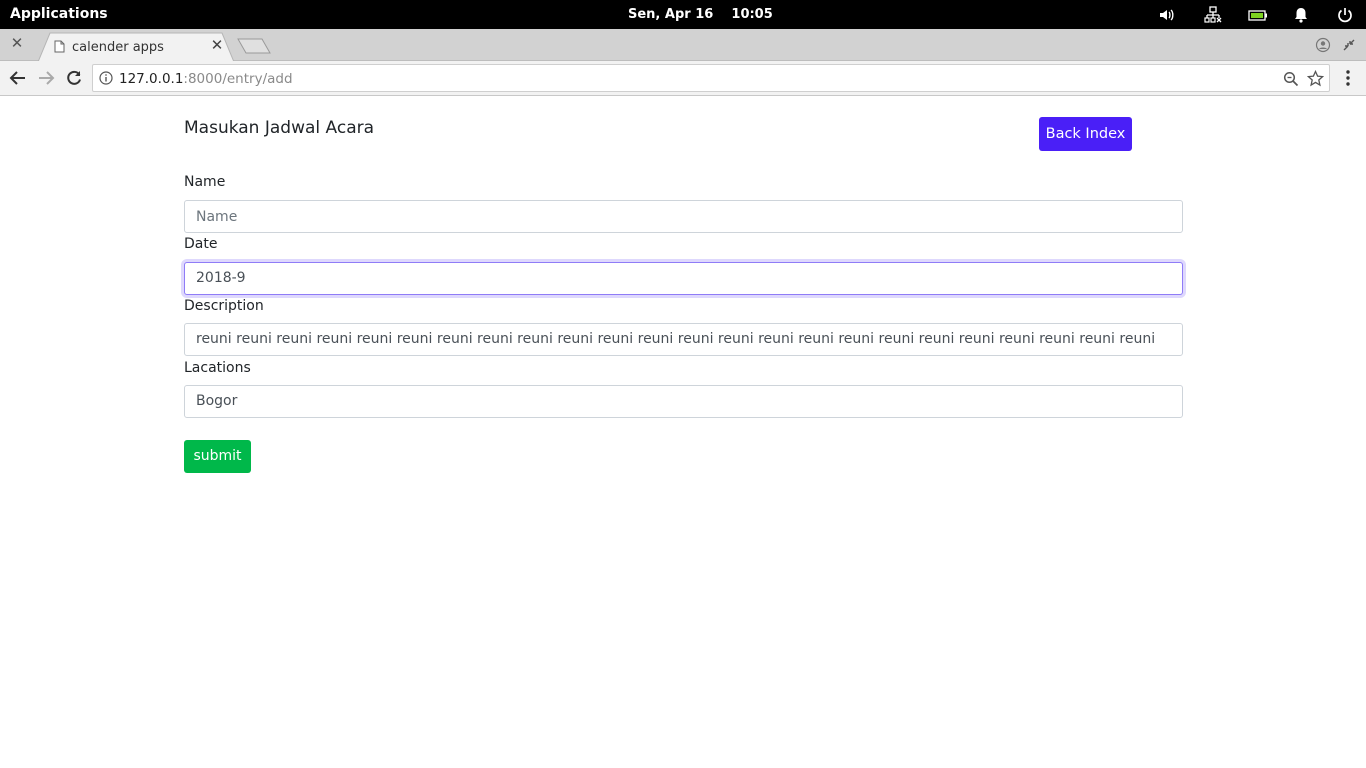 The image size is (1366, 768). Describe the element at coordinates (683, 45) in the screenshot. I see `browser-tab-strip: ✕ calender apps ✕` at that location.